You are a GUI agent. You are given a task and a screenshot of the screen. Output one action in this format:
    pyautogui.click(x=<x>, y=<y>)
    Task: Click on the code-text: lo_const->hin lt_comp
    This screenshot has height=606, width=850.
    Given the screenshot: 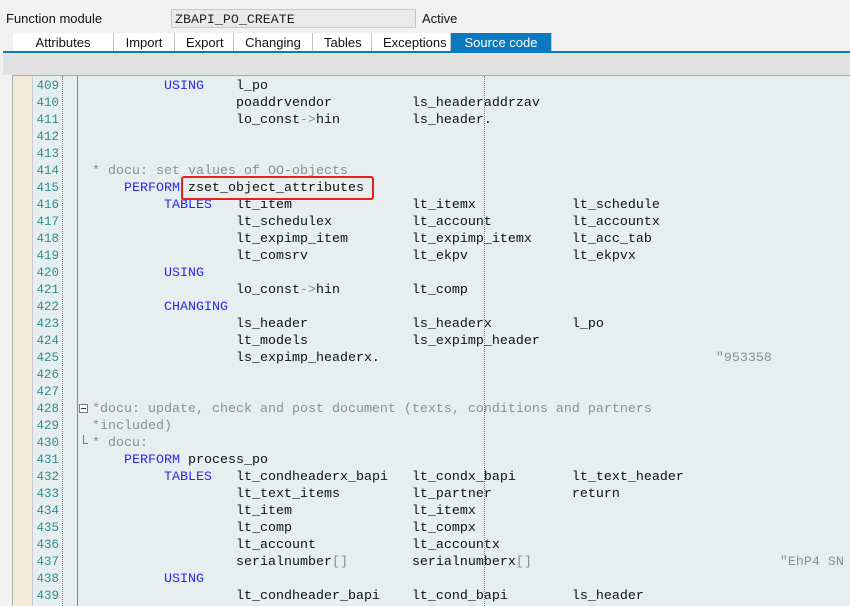 What is the action you would take?
    pyautogui.click(x=280, y=290)
    